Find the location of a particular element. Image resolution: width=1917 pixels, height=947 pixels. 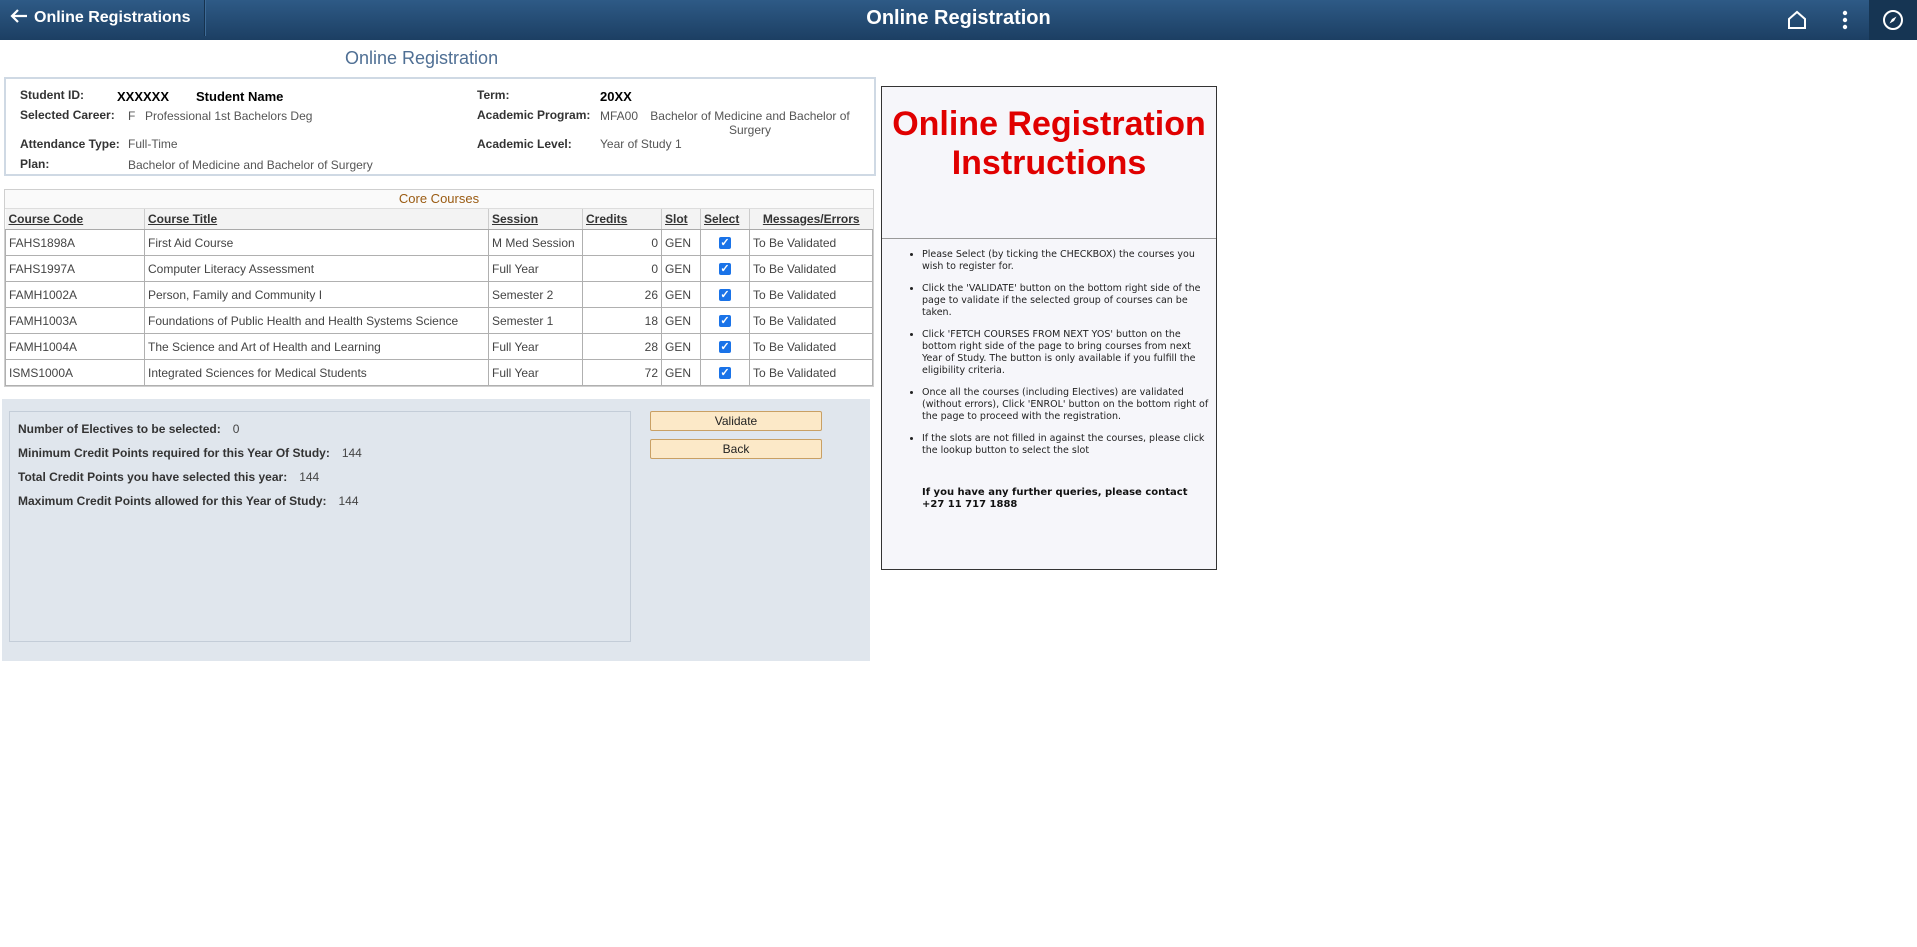

program-label: Academic Program: is located at coordinates (534, 115).